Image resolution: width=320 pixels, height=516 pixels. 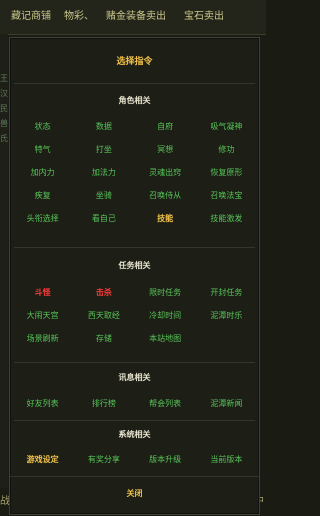 I want to click on cmd-home-button: 自府, so click(x=165, y=126).